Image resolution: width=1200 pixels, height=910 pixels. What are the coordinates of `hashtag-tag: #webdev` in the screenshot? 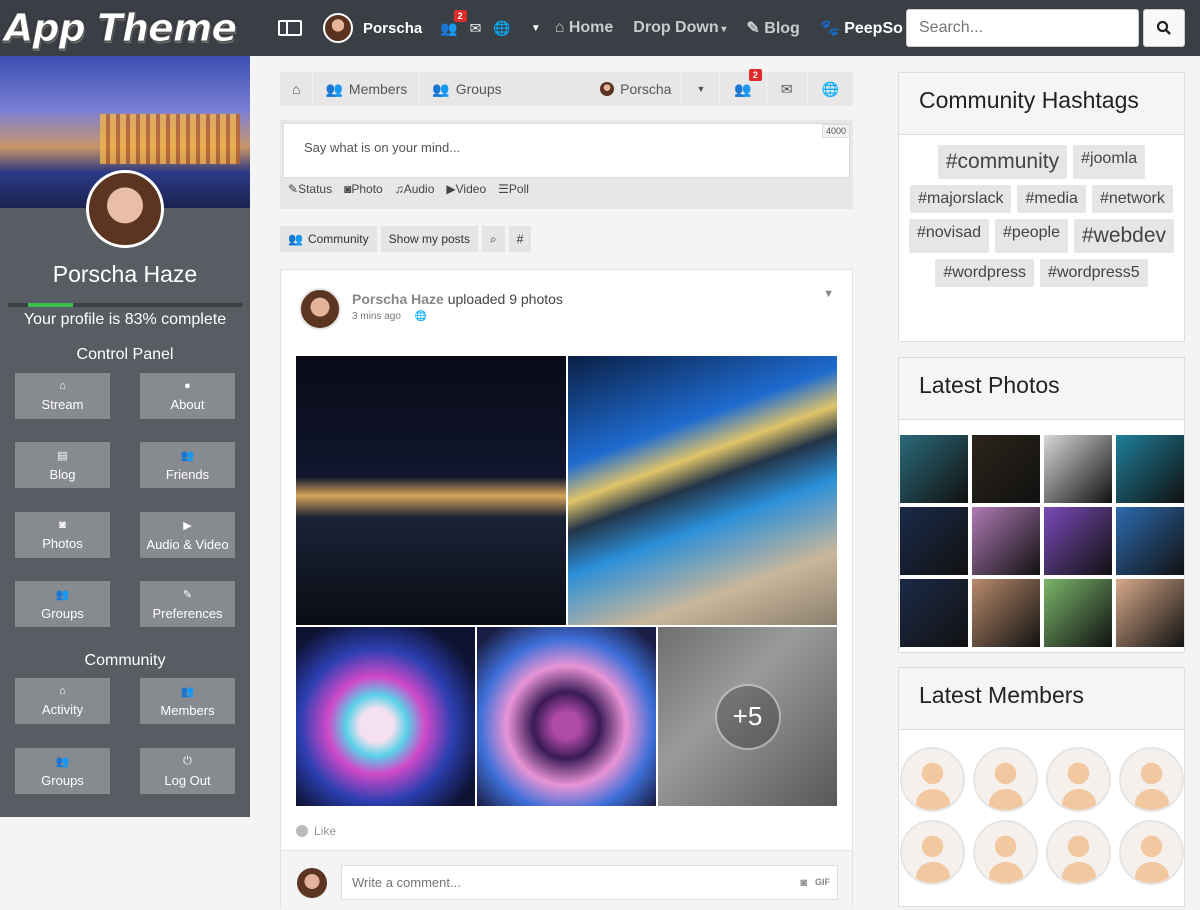 It's located at (1124, 236).